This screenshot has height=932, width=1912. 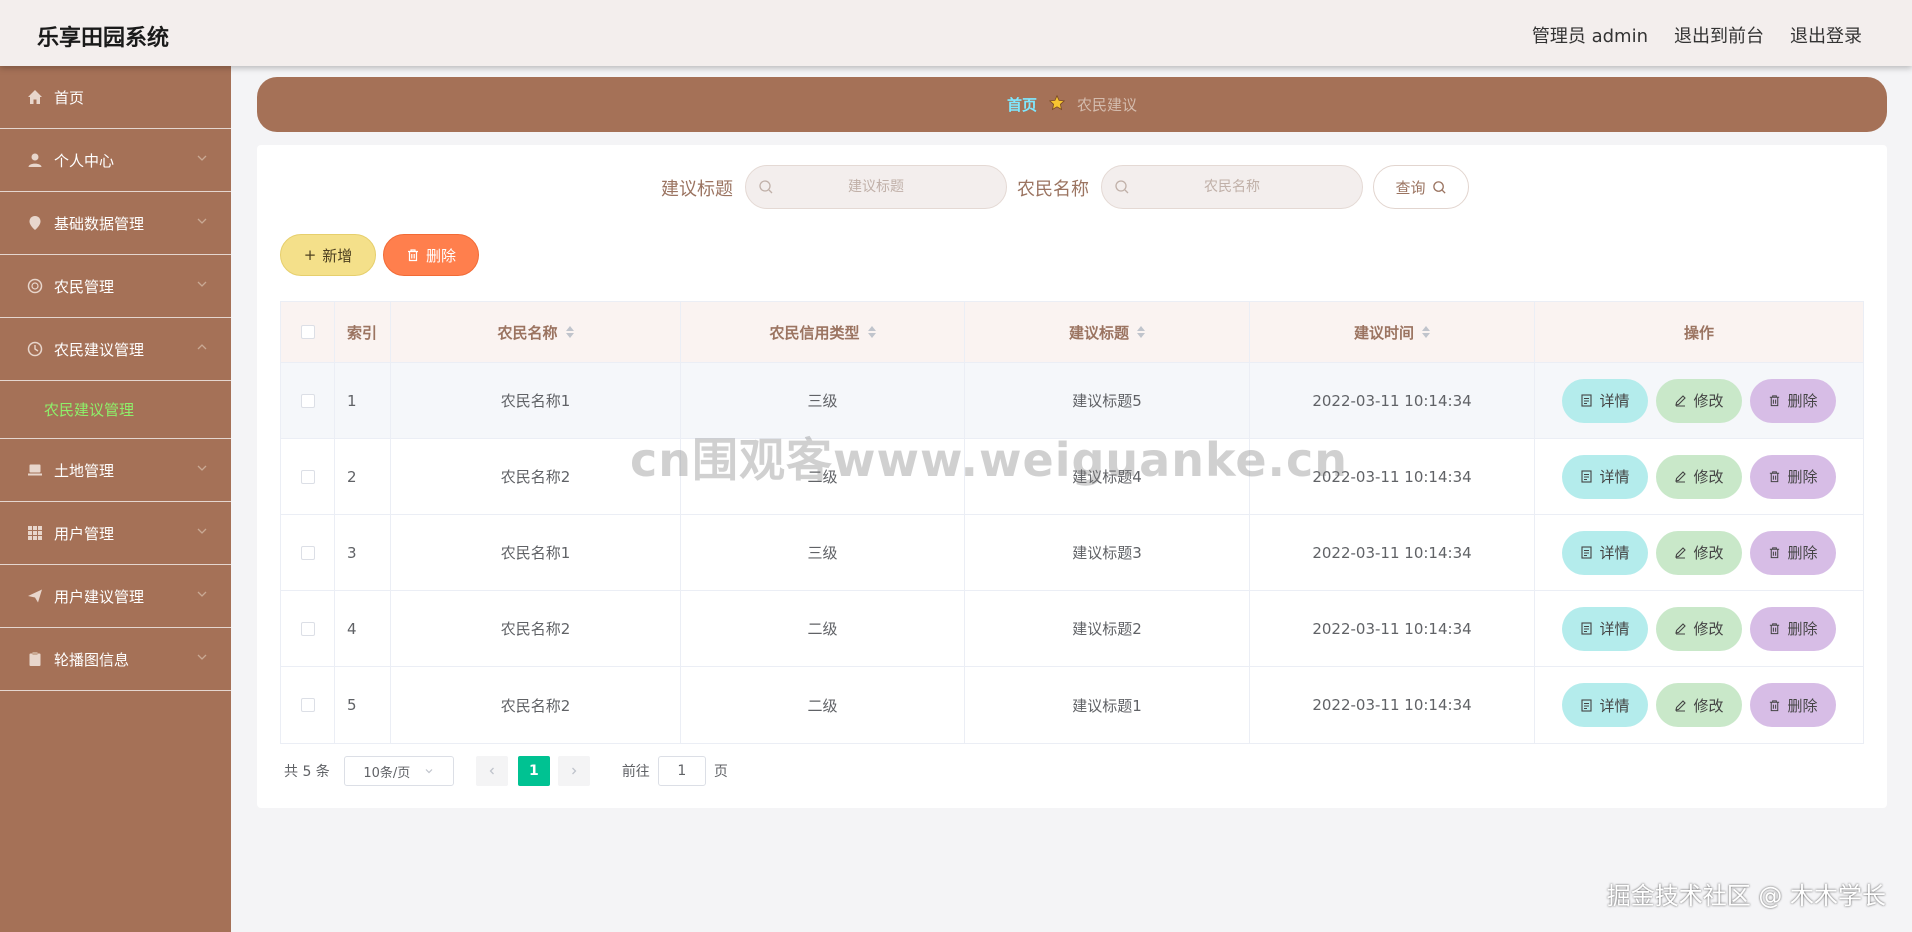 I want to click on page-size-select: 10条/页, so click(x=398, y=771).